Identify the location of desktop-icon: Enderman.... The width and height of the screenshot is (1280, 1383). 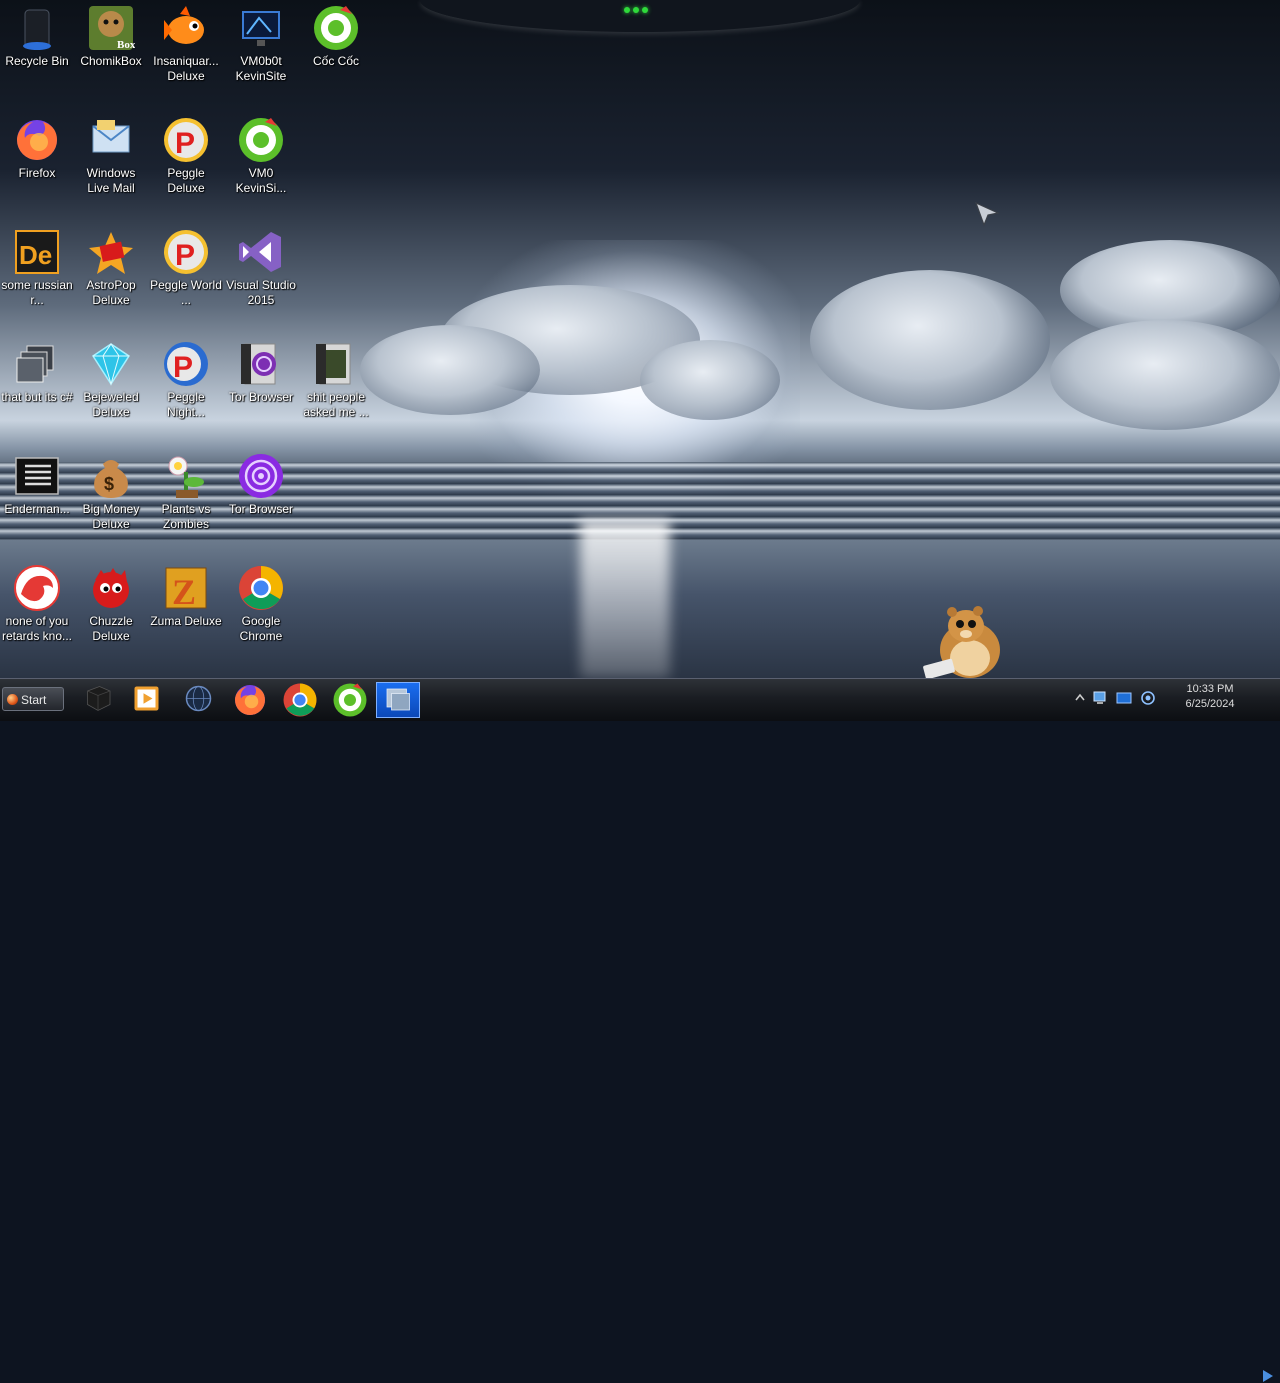
(37, 492).